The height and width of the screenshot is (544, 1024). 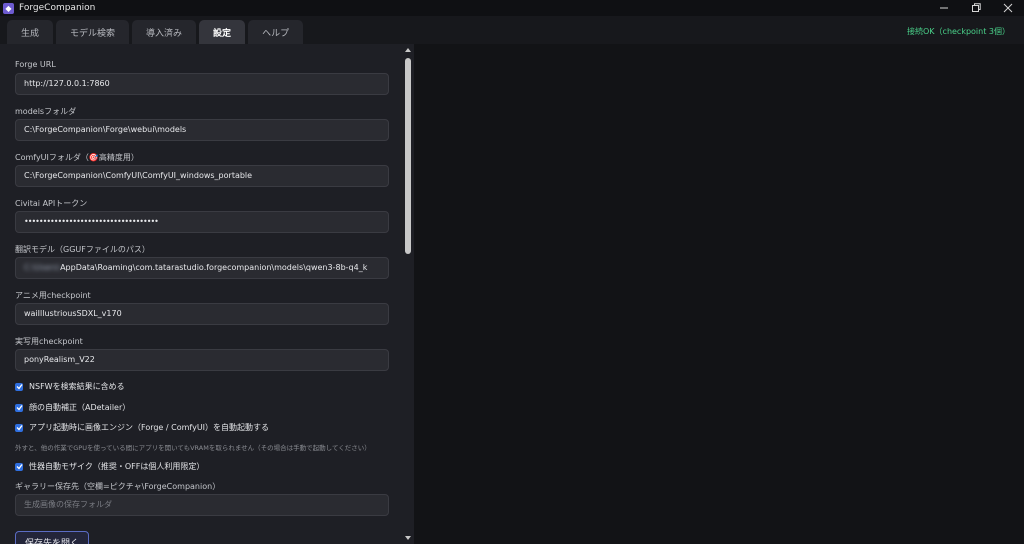 I want to click on tab-help: ヘルプ, so click(x=276, y=32).